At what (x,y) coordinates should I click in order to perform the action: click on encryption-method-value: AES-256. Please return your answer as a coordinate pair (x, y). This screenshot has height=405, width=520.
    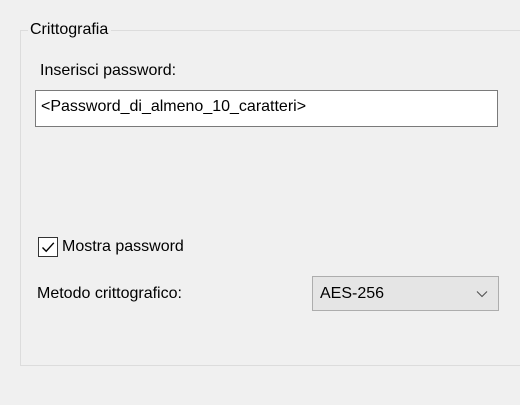
    Looking at the image, I should click on (352, 293).